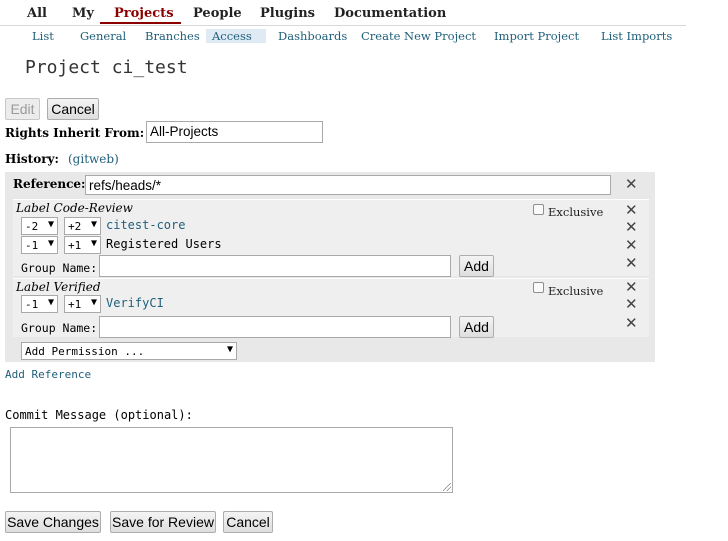 This screenshot has height=541, width=728. What do you see at coordinates (49, 184) in the screenshot?
I see `reference-label: Reference:` at bounding box center [49, 184].